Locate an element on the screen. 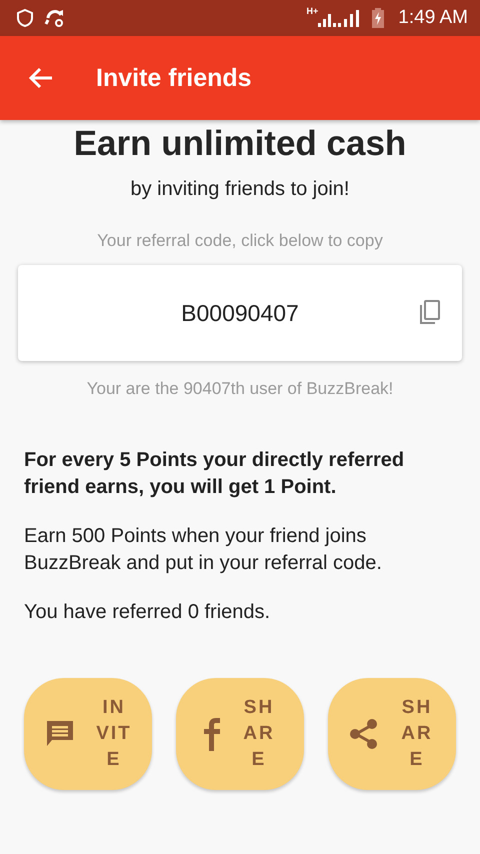 The image size is (480, 854). network-type: H+ is located at coordinates (312, 11).